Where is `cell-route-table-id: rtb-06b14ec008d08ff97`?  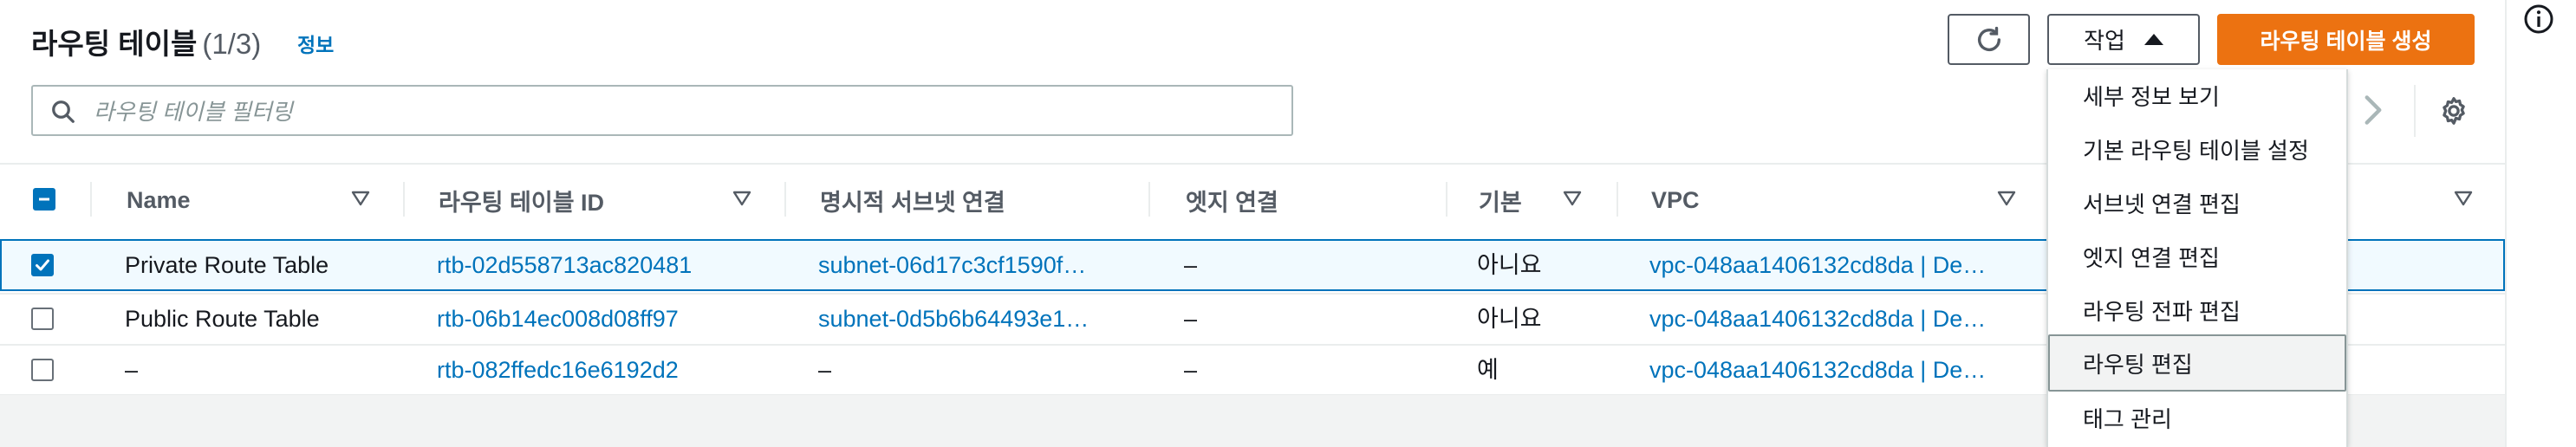
cell-route-table-id: rtb-06b14ec008d08ff97 is located at coordinates (610, 319).